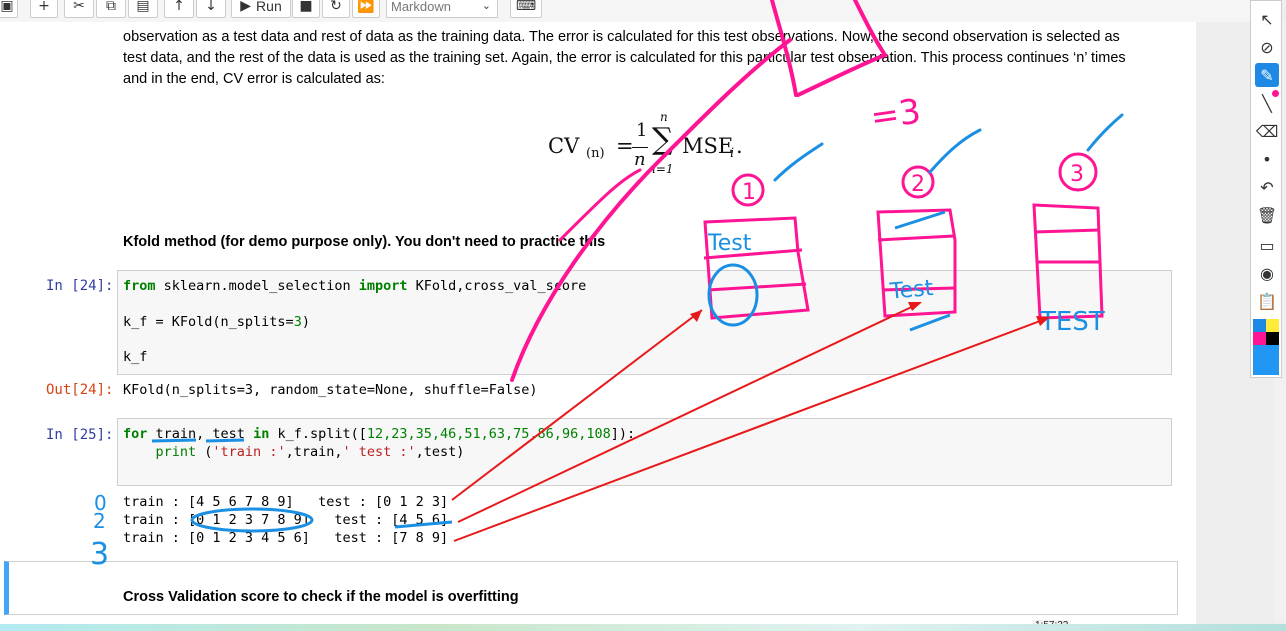 The height and width of the screenshot is (631, 1286). I want to click on camera-icon: ◉, so click(1267, 273).